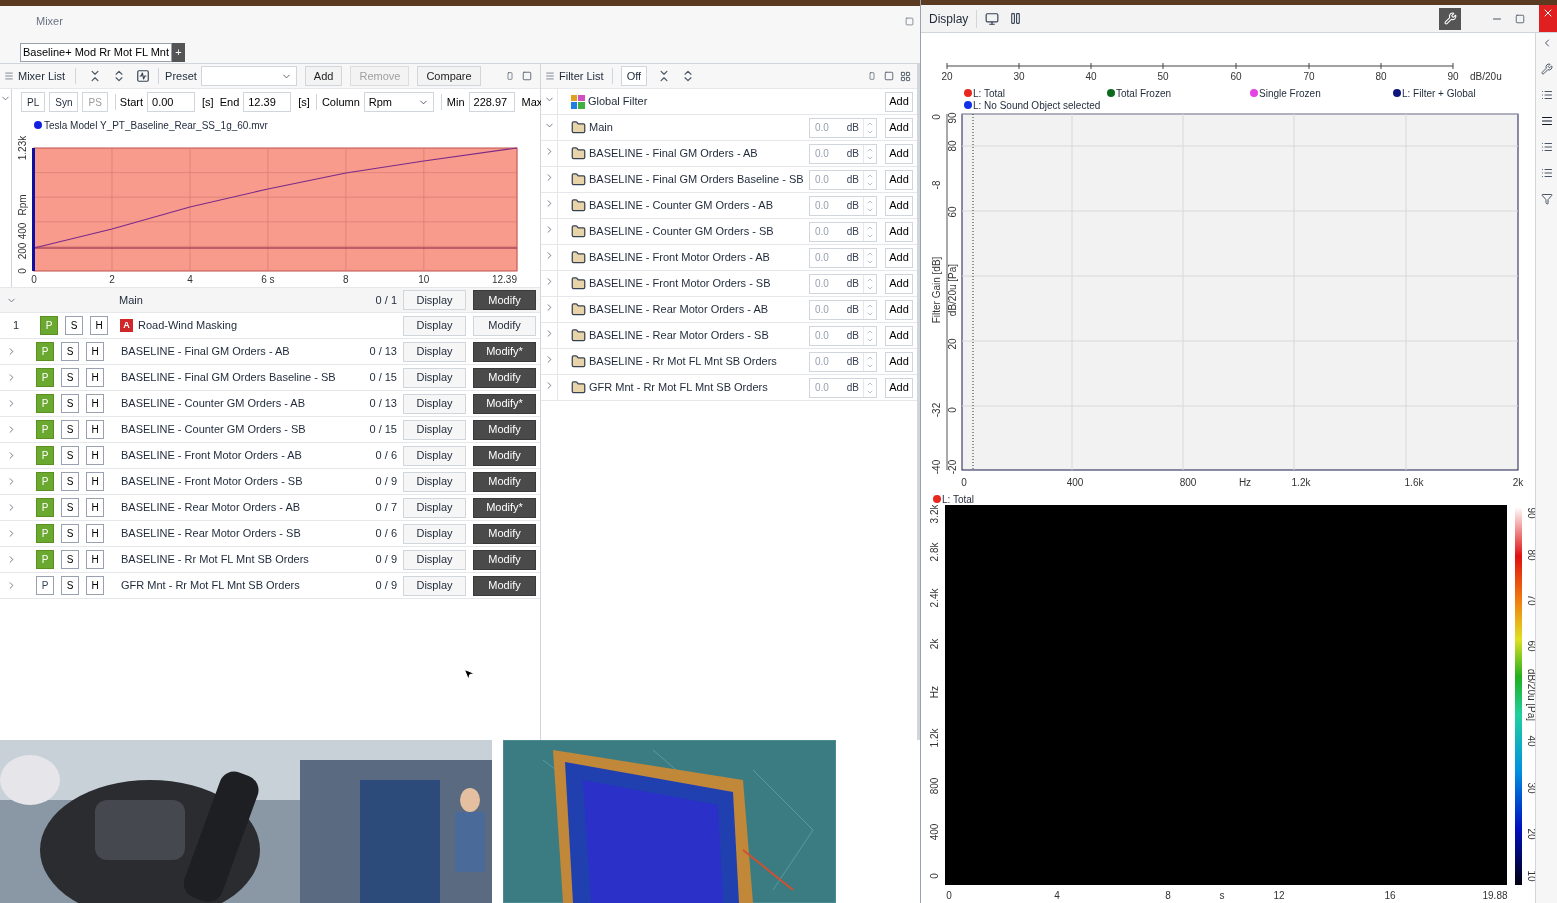 Image resolution: width=1557 pixels, height=903 pixels. Describe the element at coordinates (248, 76) in the screenshot. I see `preset-dropdown` at that location.